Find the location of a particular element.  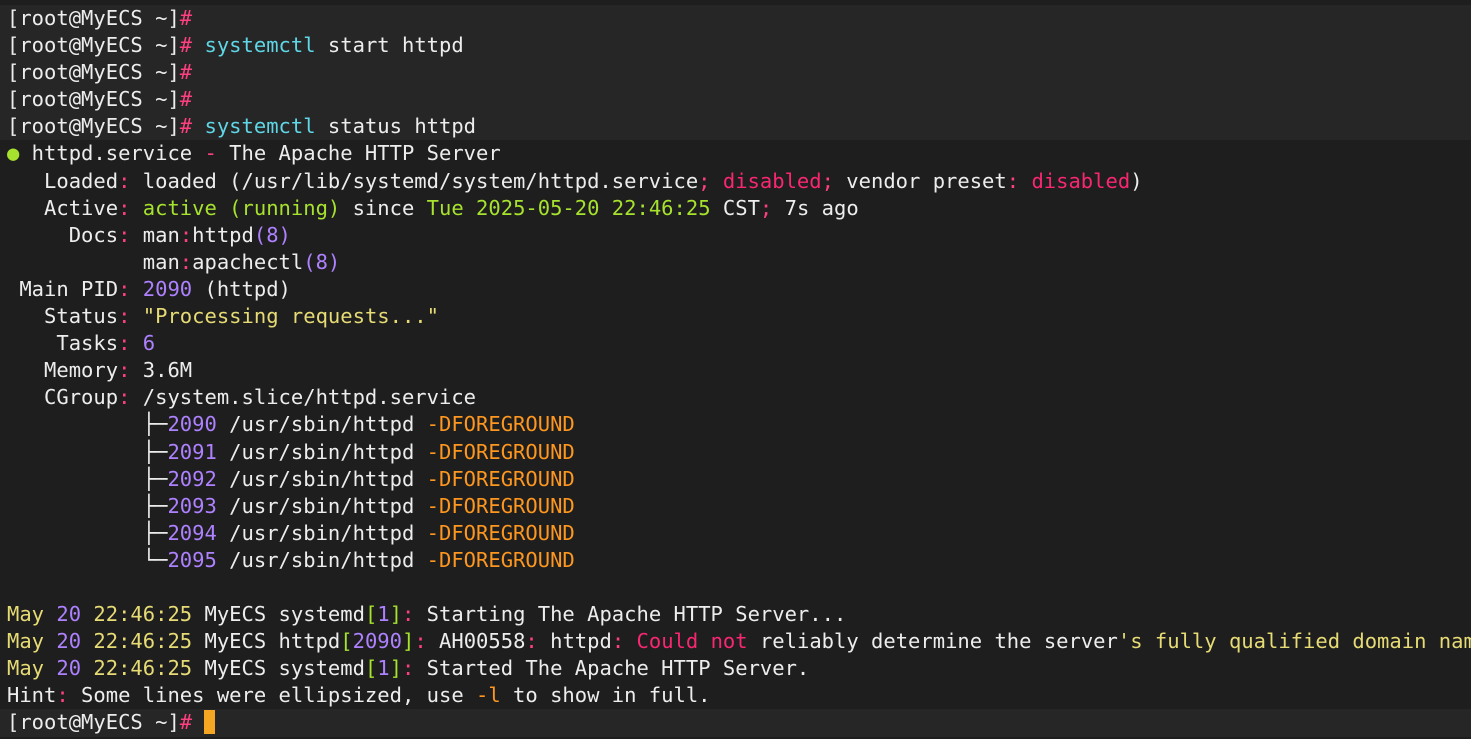

terminal-text-segment: Memory is located at coordinates (63, 370).